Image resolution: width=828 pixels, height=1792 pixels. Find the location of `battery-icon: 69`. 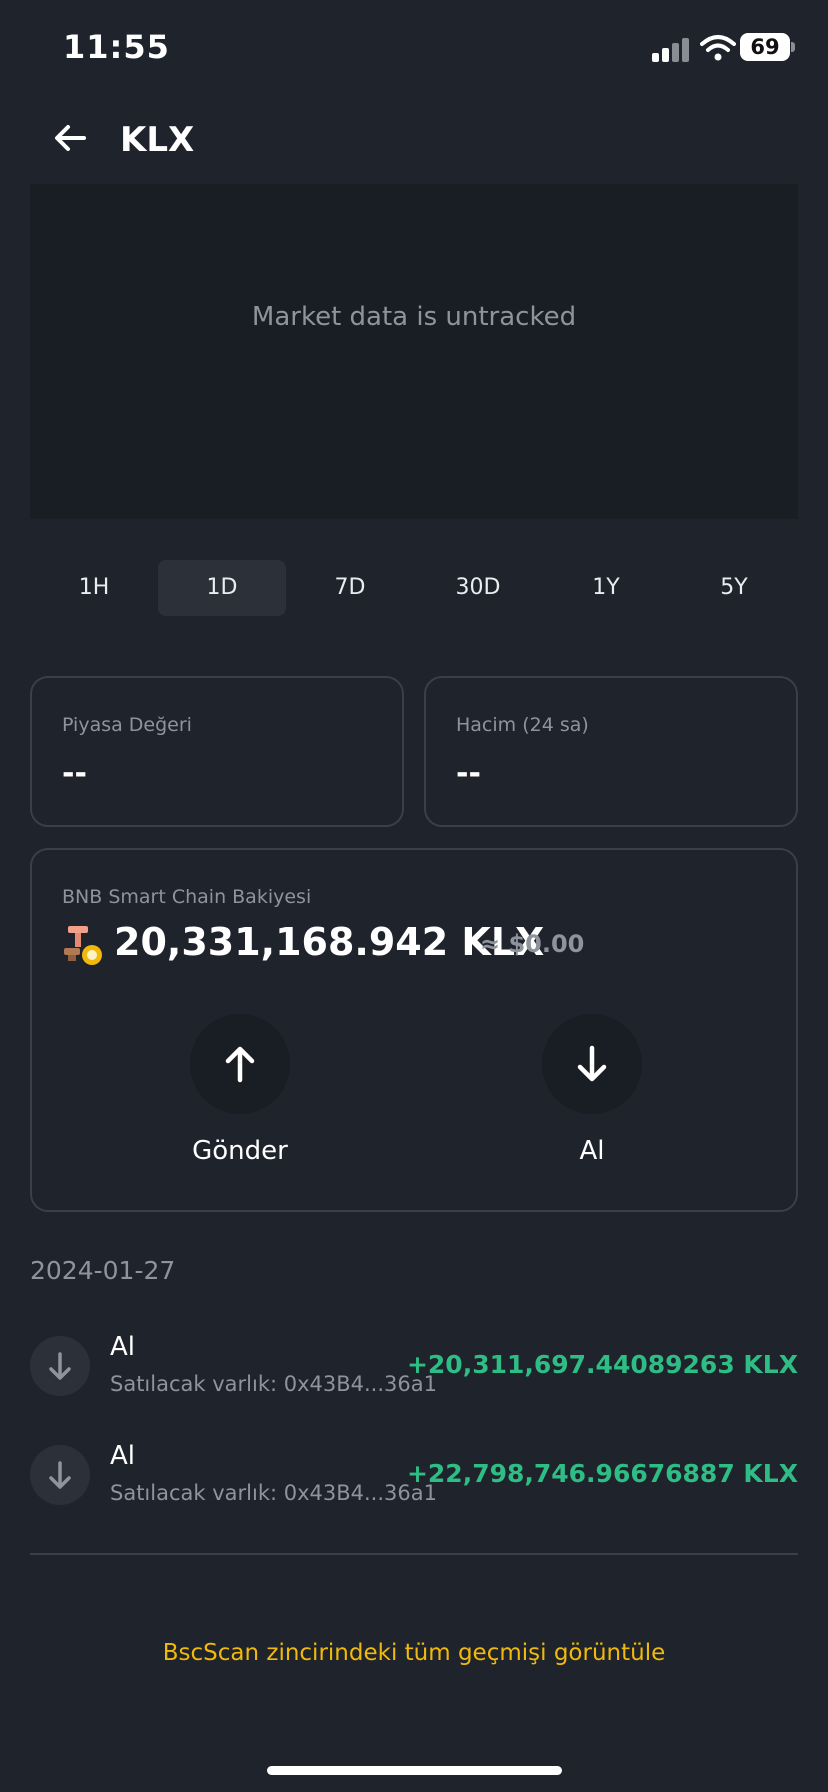

battery-icon: 69 is located at coordinates (765, 47).